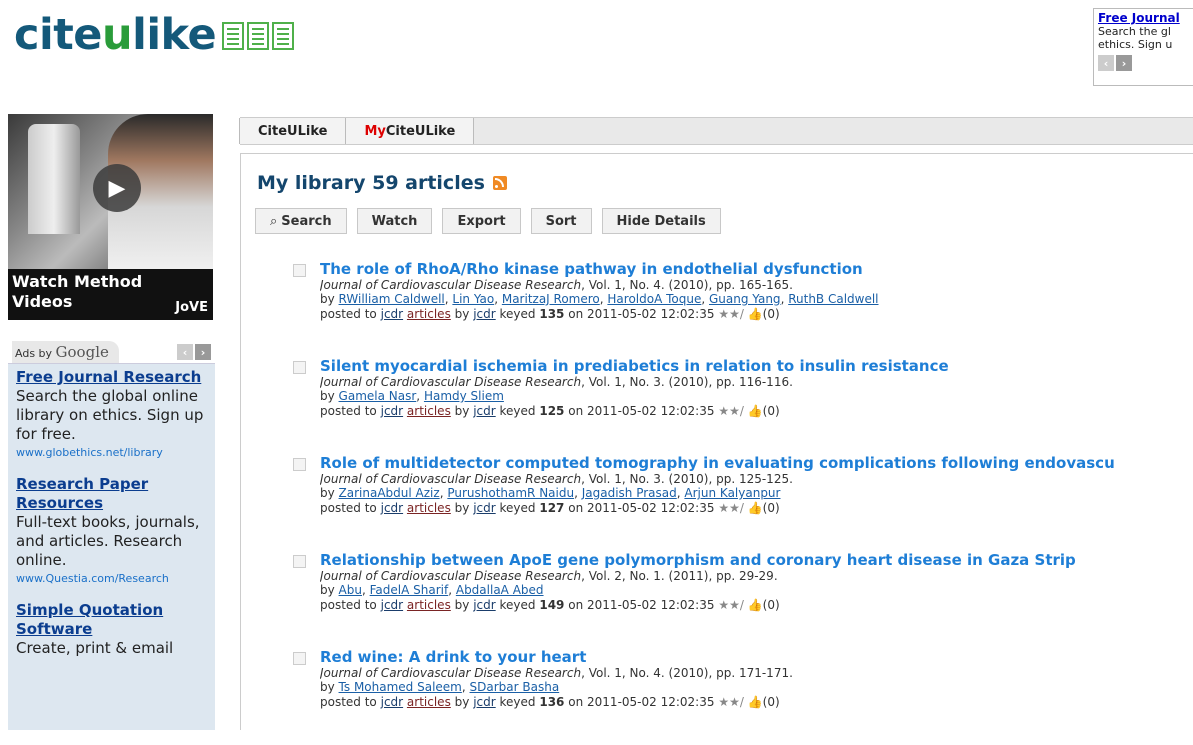  What do you see at coordinates (500, 590) in the screenshot?
I see `author-link: AbdallaA Abed` at bounding box center [500, 590].